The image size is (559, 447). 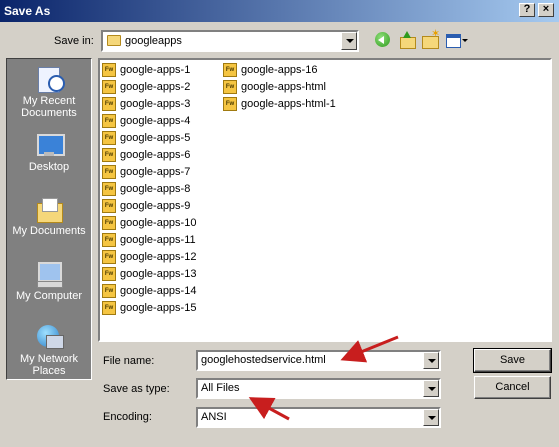 I want to click on save-in-label: Save in:, so click(x=74, y=41).